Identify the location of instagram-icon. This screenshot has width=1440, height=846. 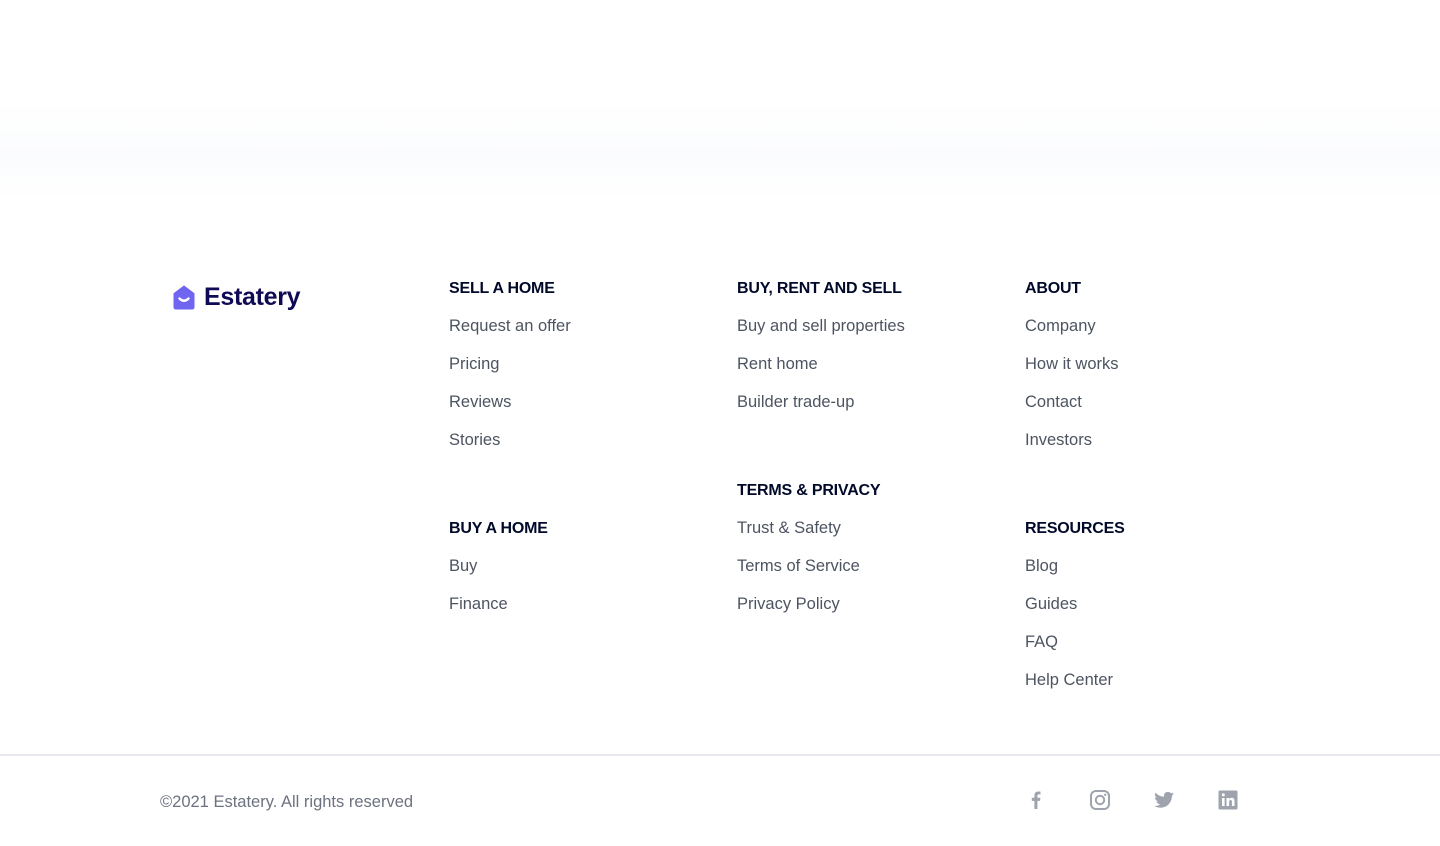
(1100, 800).